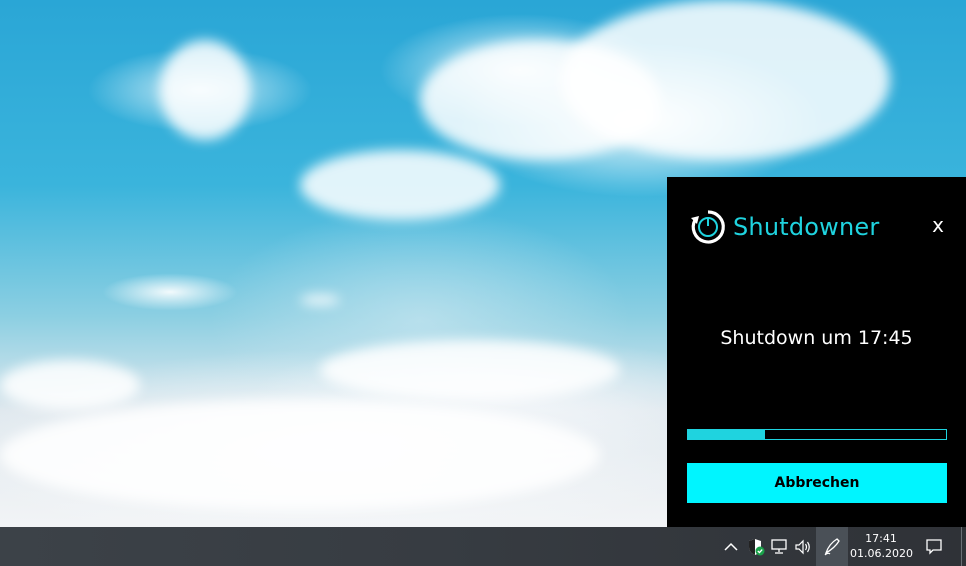 The image size is (966, 566). Describe the element at coordinates (832, 546) in the screenshot. I see `pen-icon` at that location.